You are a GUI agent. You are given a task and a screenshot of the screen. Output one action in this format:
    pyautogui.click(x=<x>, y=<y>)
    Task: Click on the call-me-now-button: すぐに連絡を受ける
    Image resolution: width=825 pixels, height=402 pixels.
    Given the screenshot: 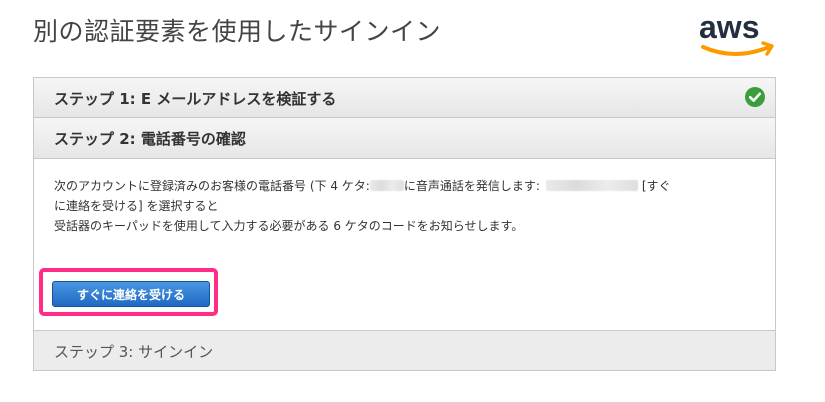 What is the action you would take?
    pyautogui.click(x=131, y=294)
    